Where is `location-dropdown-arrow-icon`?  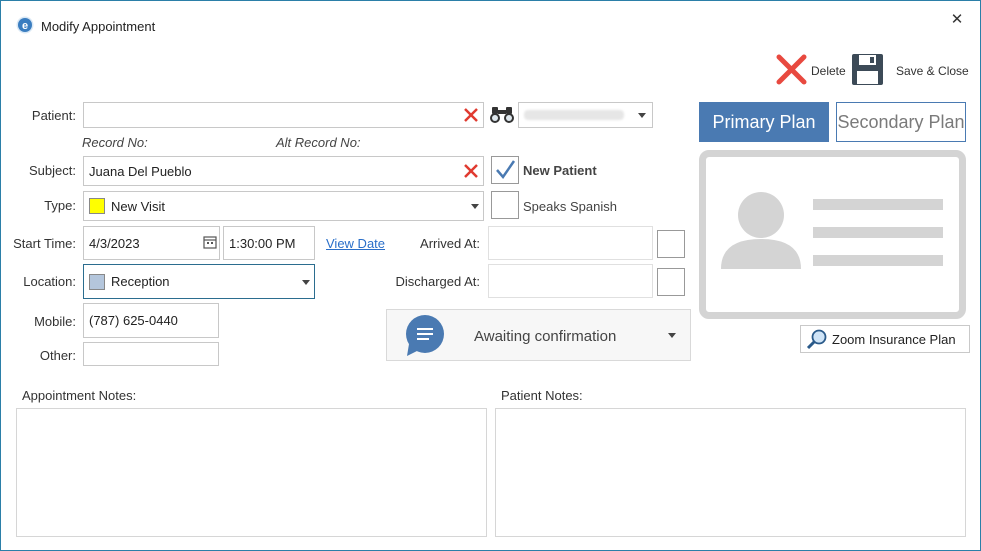
location-dropdown-arrow-icon is located at coordinates (306, 282).